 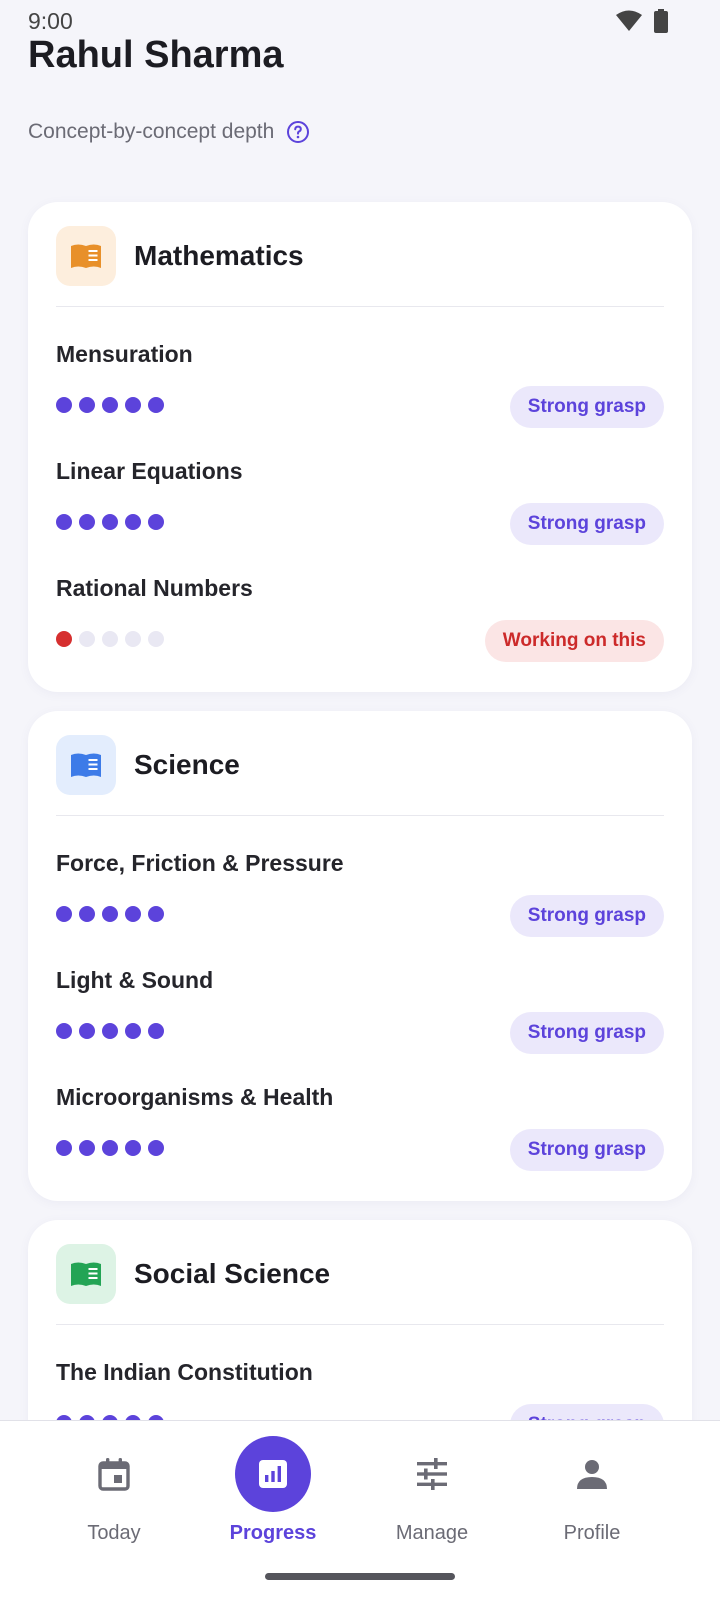 I want to click on concept-name: The Indian Constitution, so click(x=184, y=1372).